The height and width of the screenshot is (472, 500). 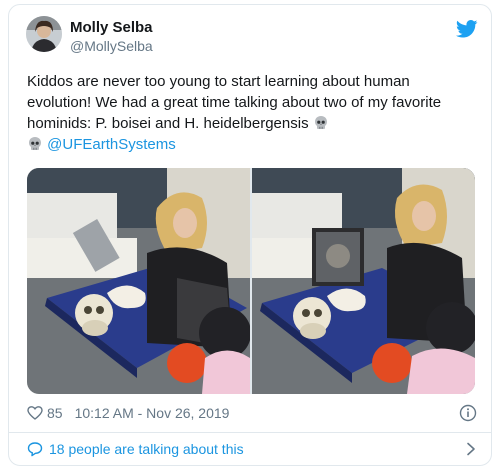 I want to click on avatar, so click(x=44, y=34).